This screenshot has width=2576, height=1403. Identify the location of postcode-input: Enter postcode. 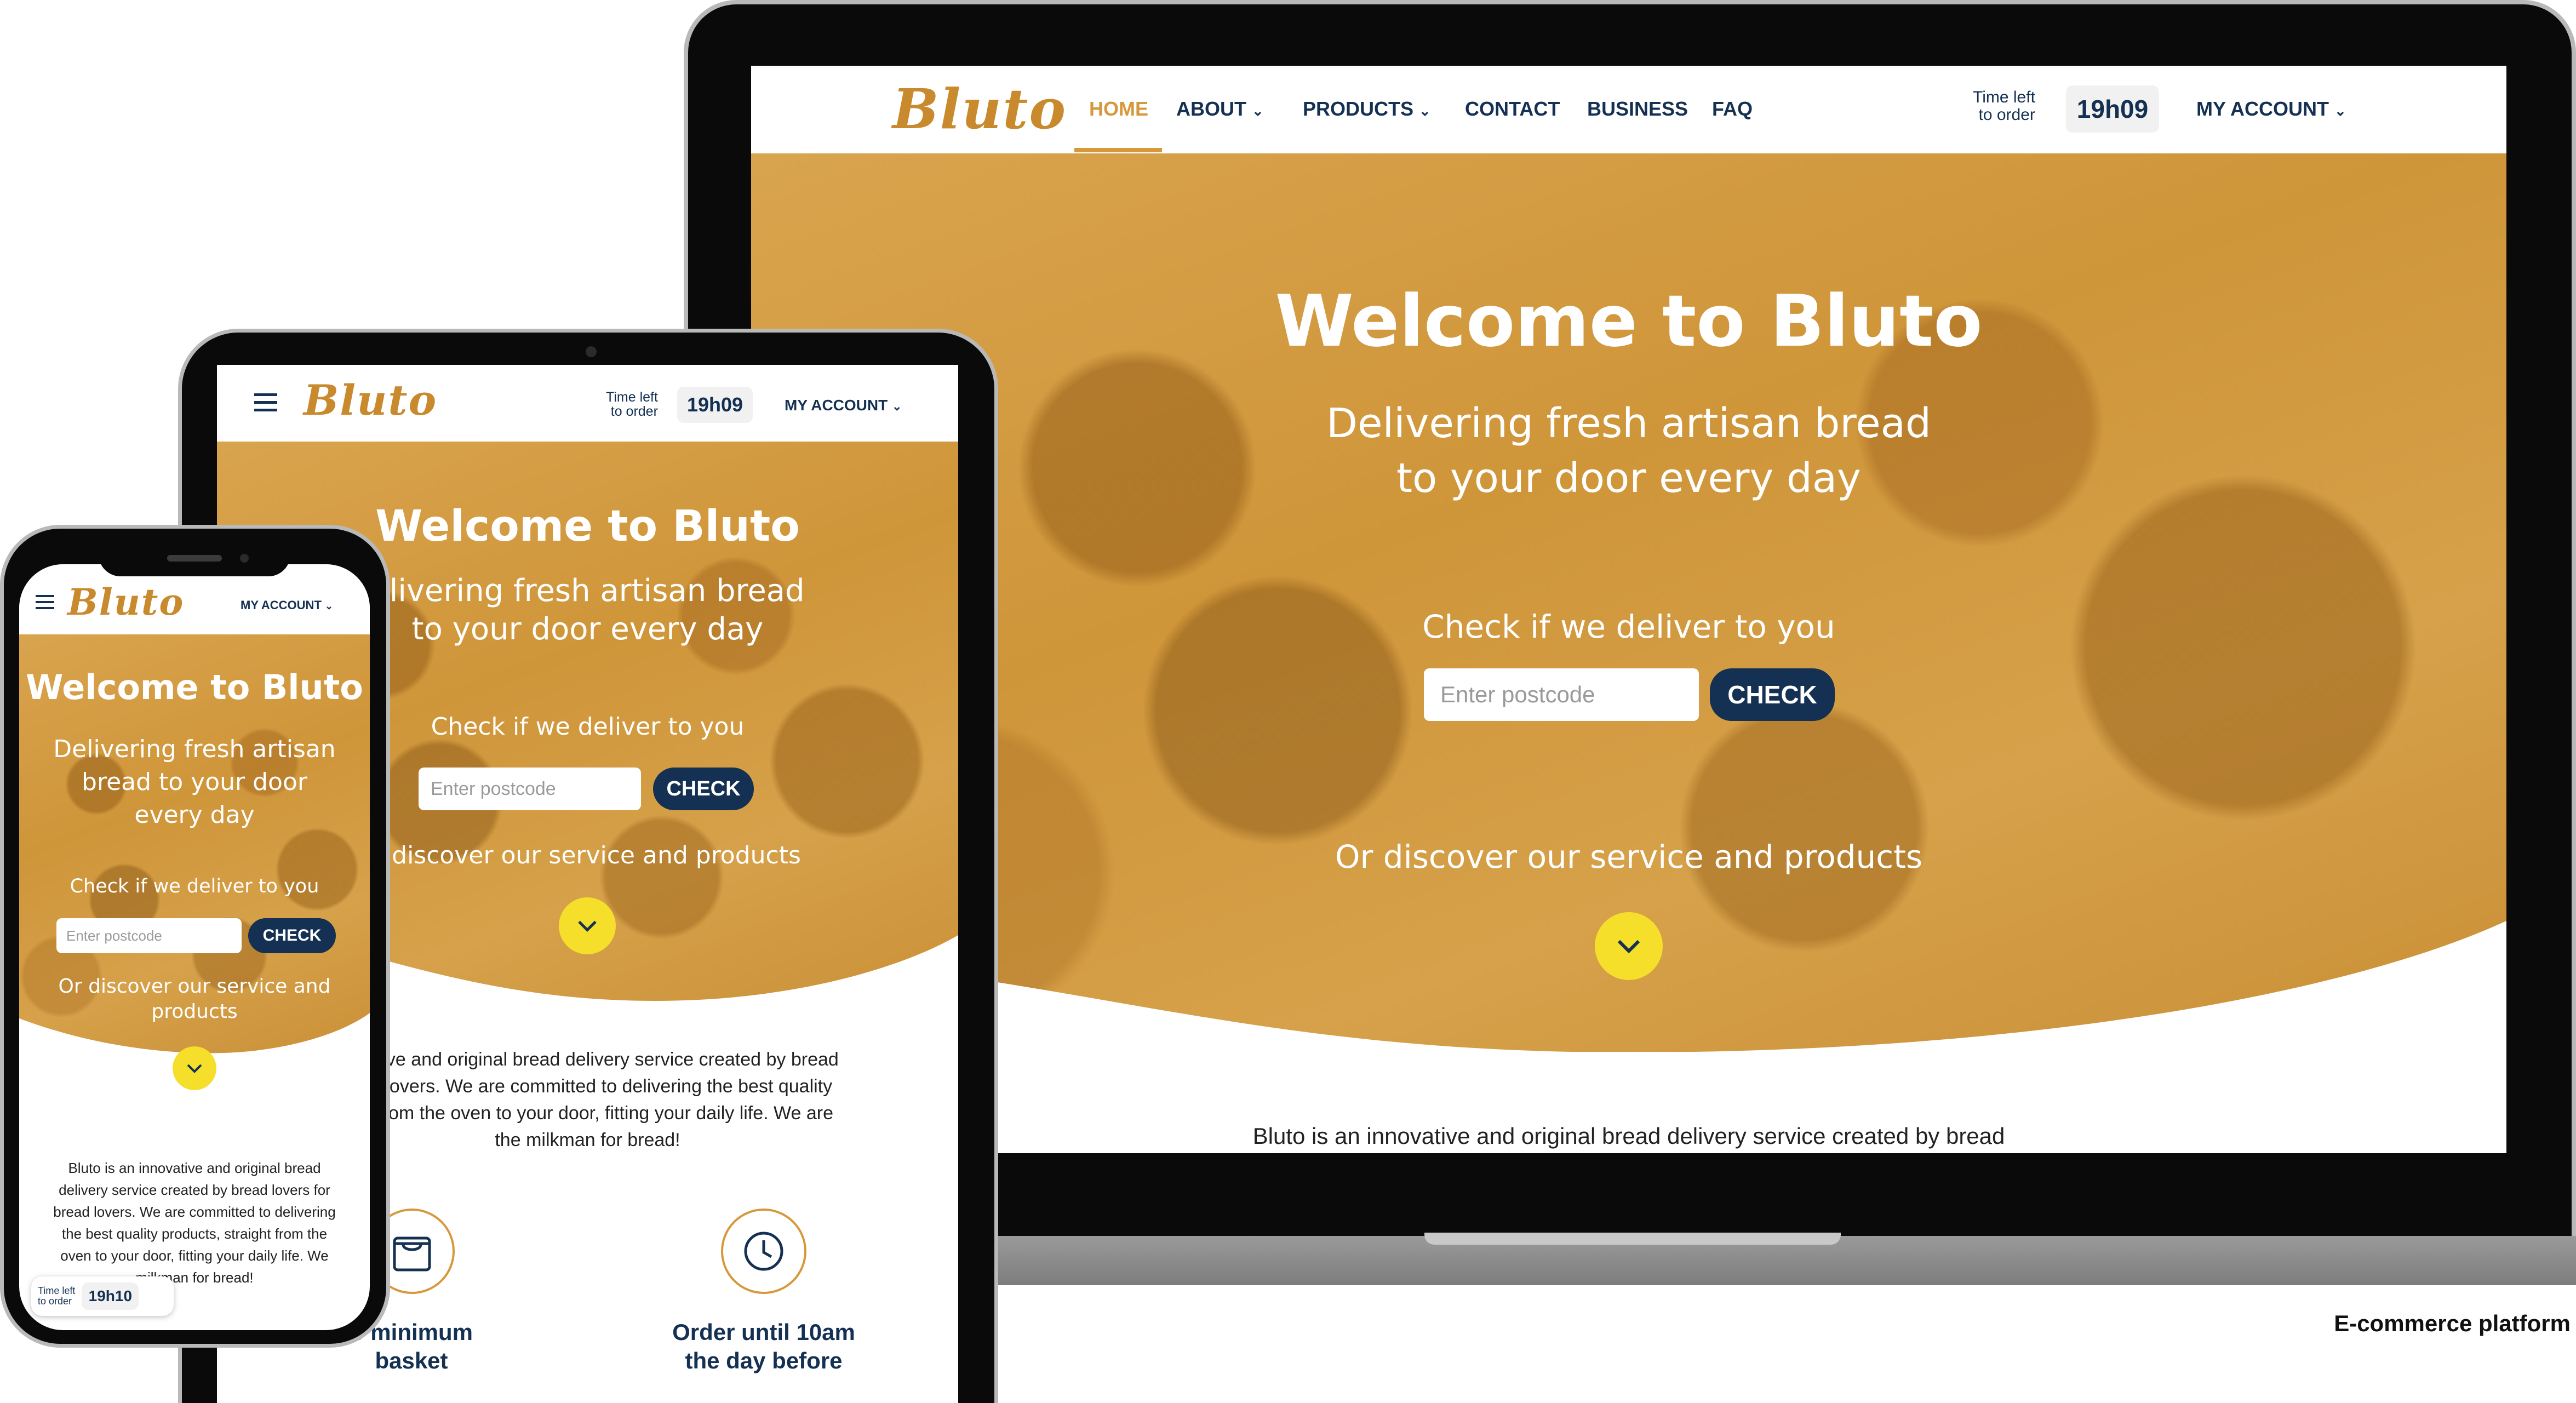
(1561, 694).